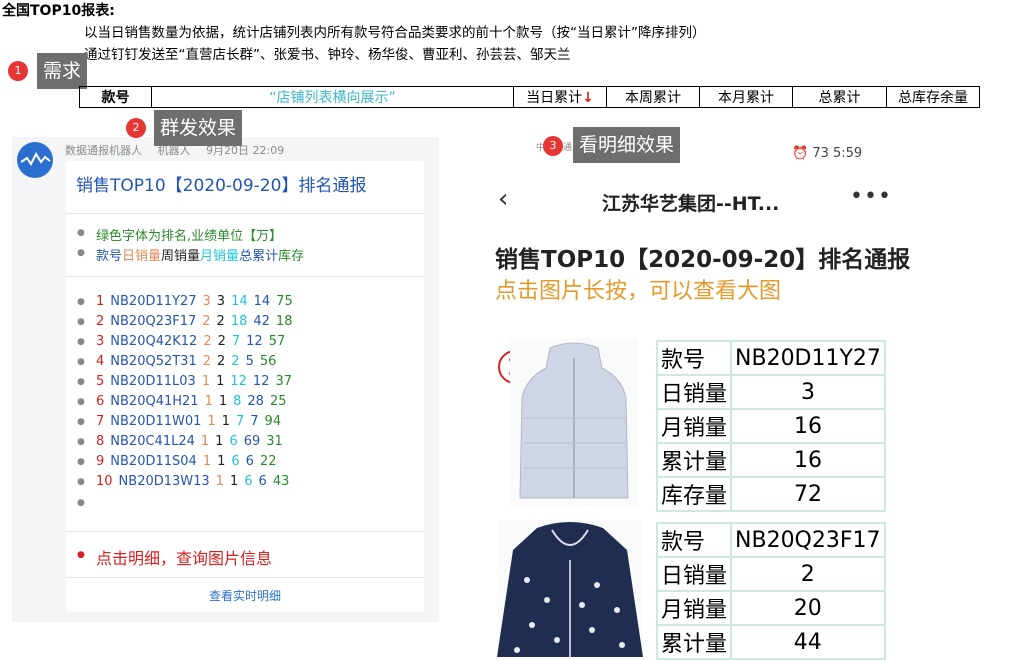 Image resolution: width=1014 pixels, height=660 pixels. What do you see at coordinates (933, 97) in the screenshot?
I see `col-stock: 总库存余量` at bounding box center [933, 97].